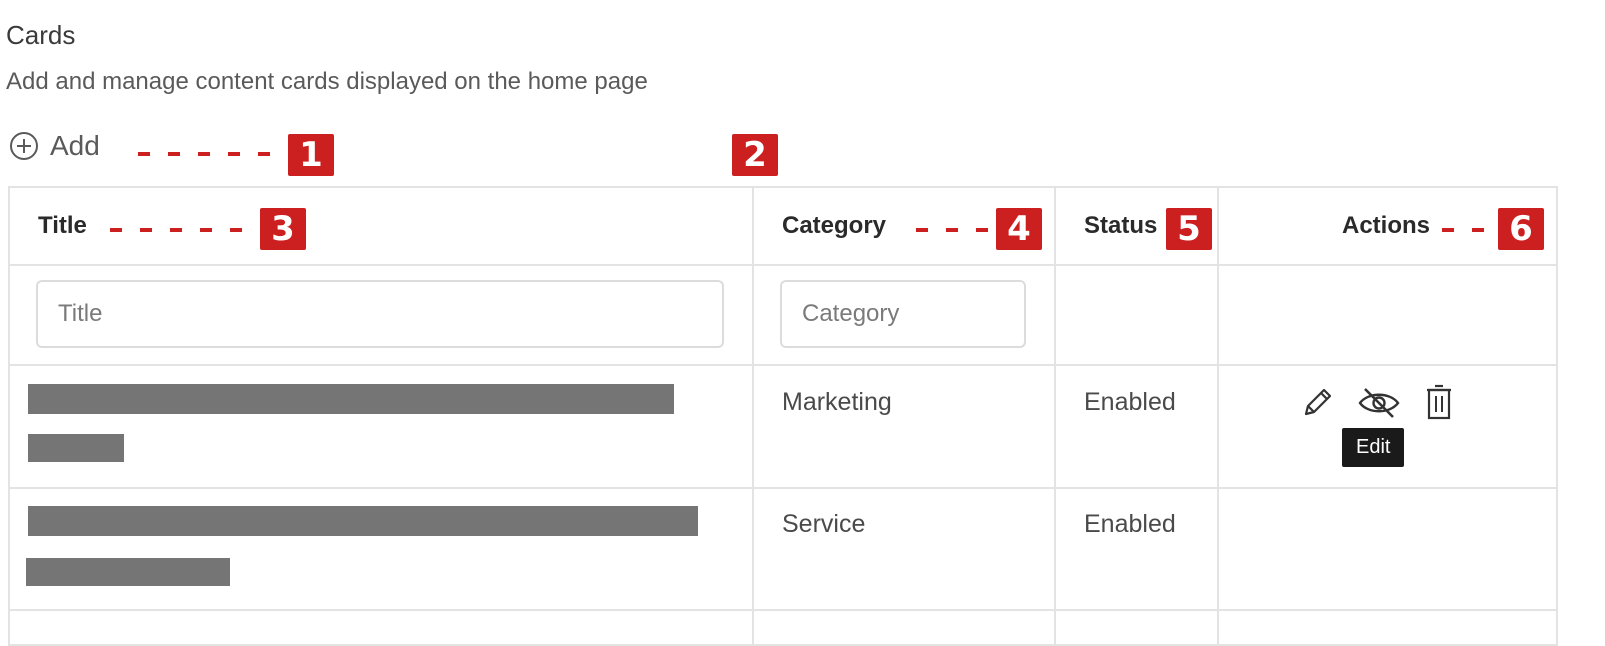 This screenshot has width=1605, height=646. What do you see at coordinates (1439, 403) in the screenshot?
I see `trash-icon` at bounding box center [1439, 403].